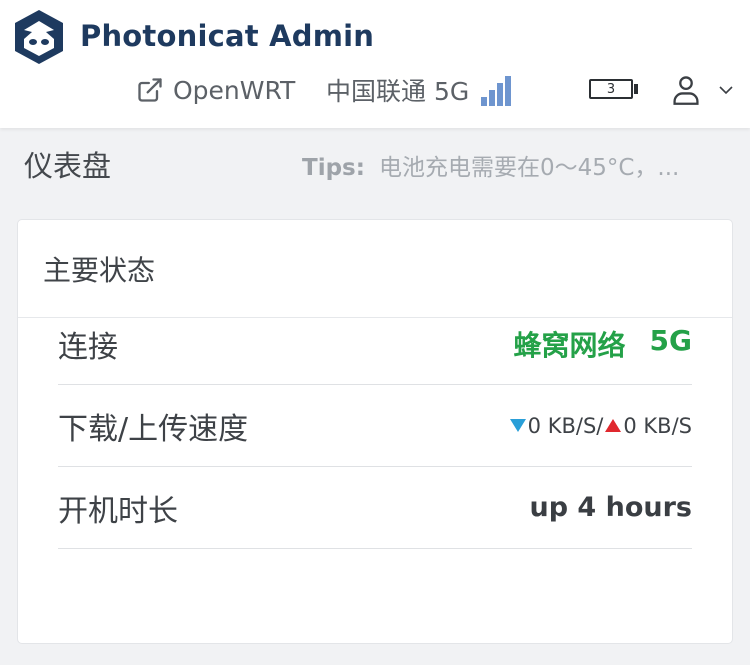  I want to click on user-icon, so click(686, 90).